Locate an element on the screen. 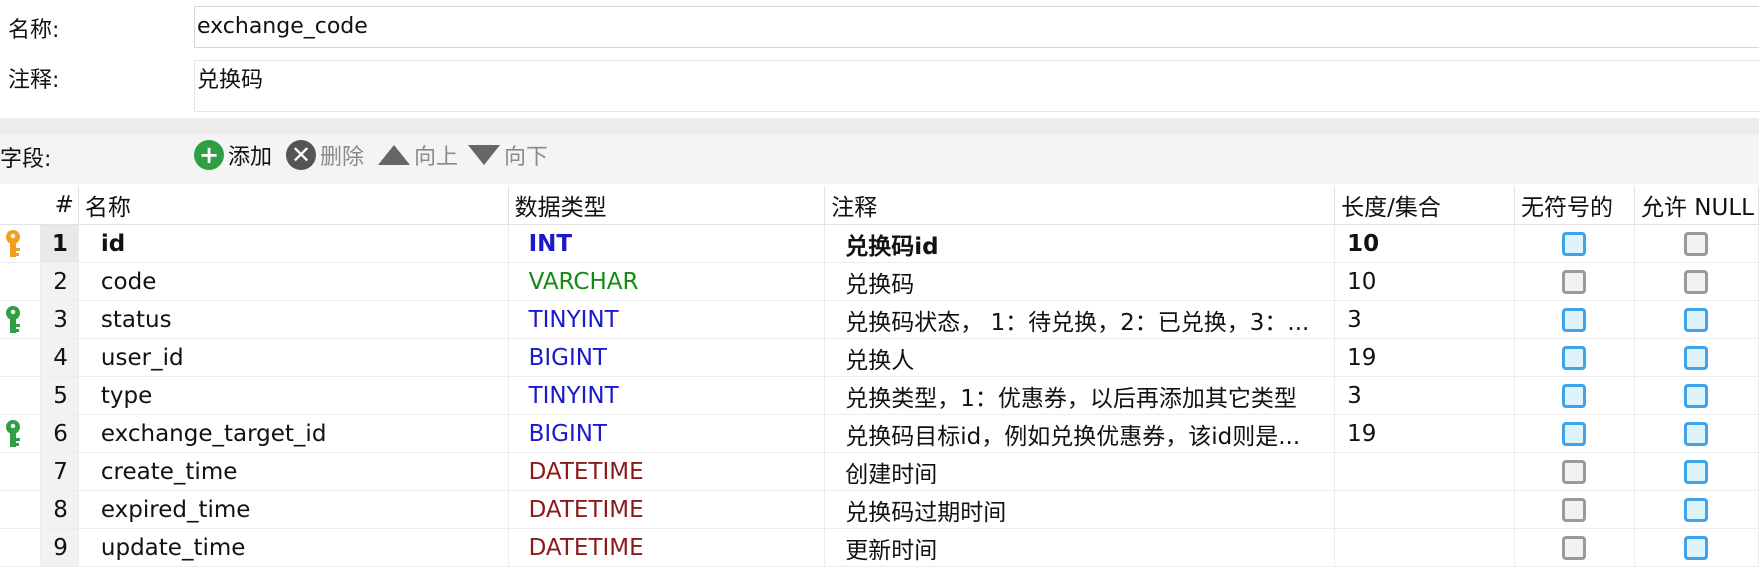 The height and width of the screenshot is (567, 1759). table-row: 8 expired_time DATETIME 兑换码过期时间 is located at coordinates (879, 509).